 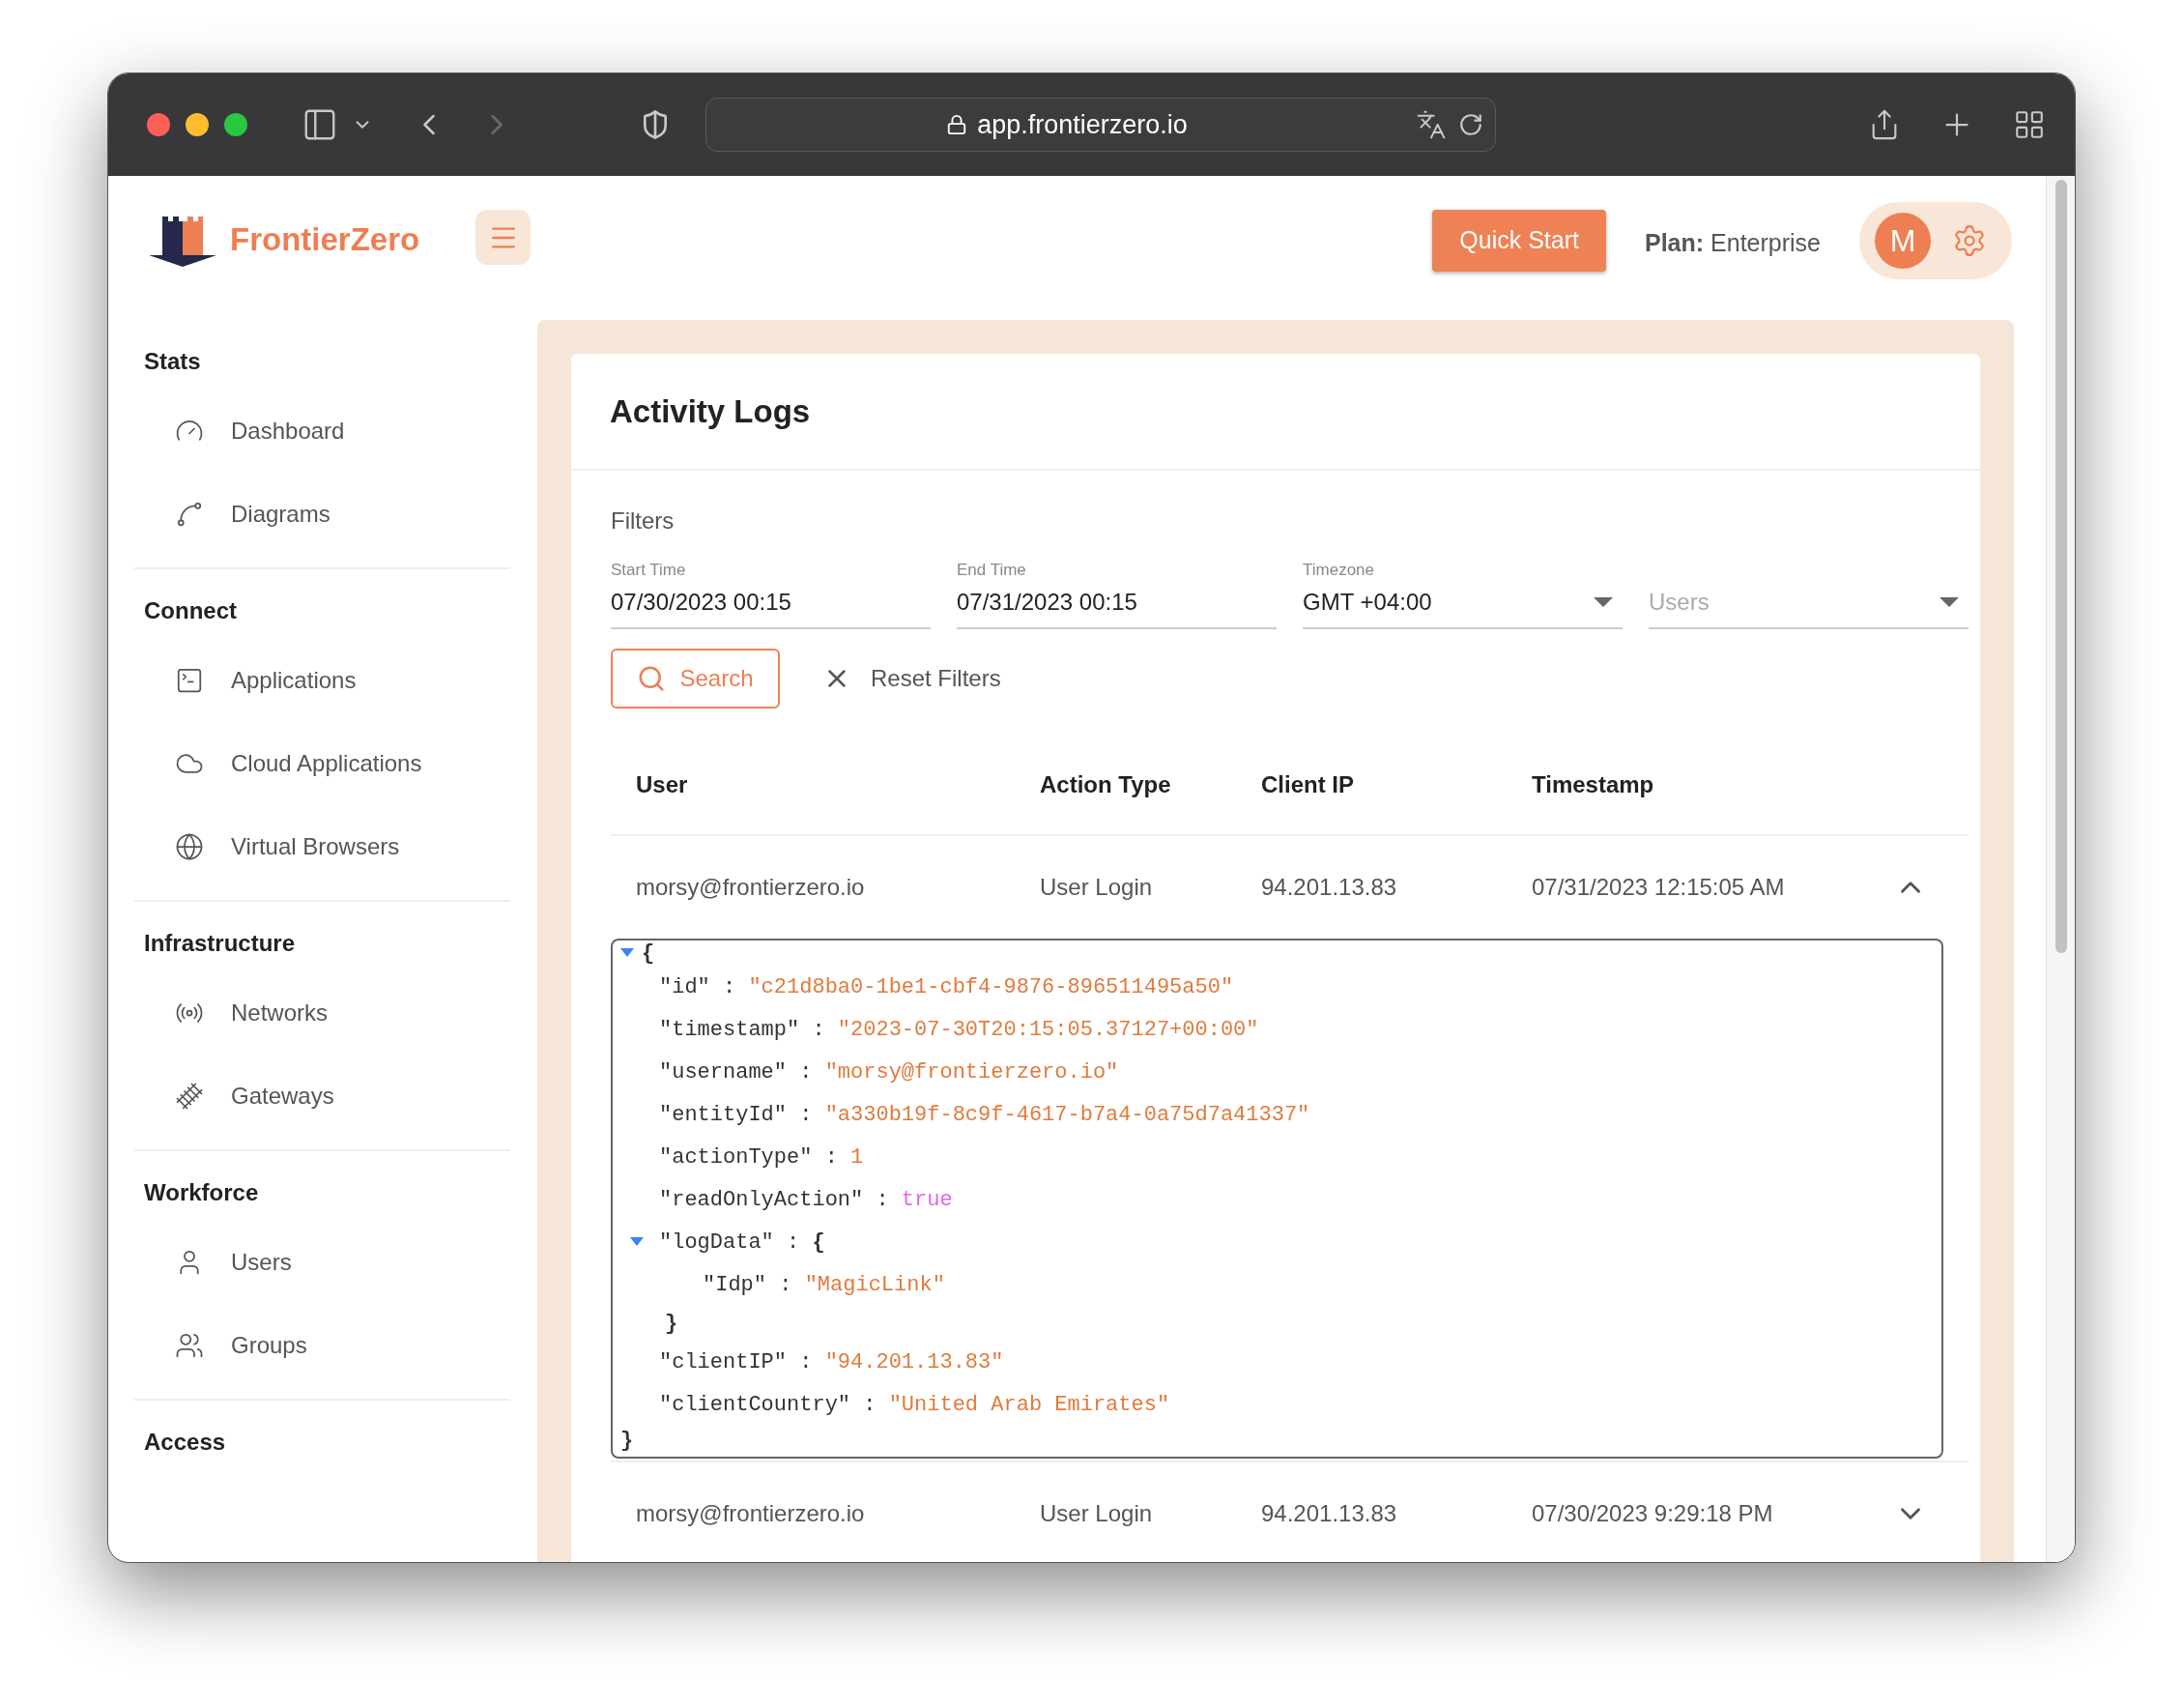 What do you see at coordinates (781, 1199) in the screenshot?
I see `json-key: "readOnlyAction" :` at bounding box center [781, 1199].